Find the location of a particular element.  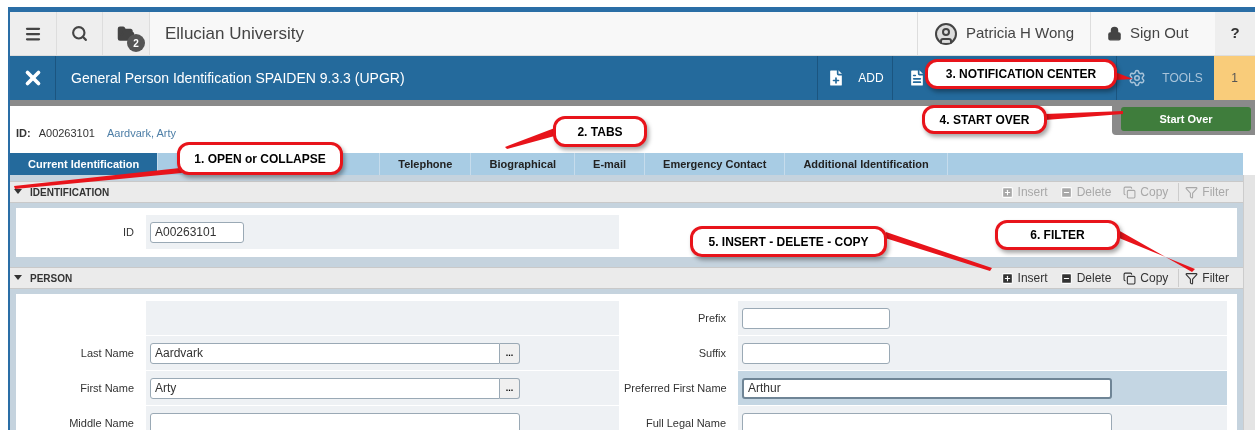

menu-button is located at coordinates (33, 33).